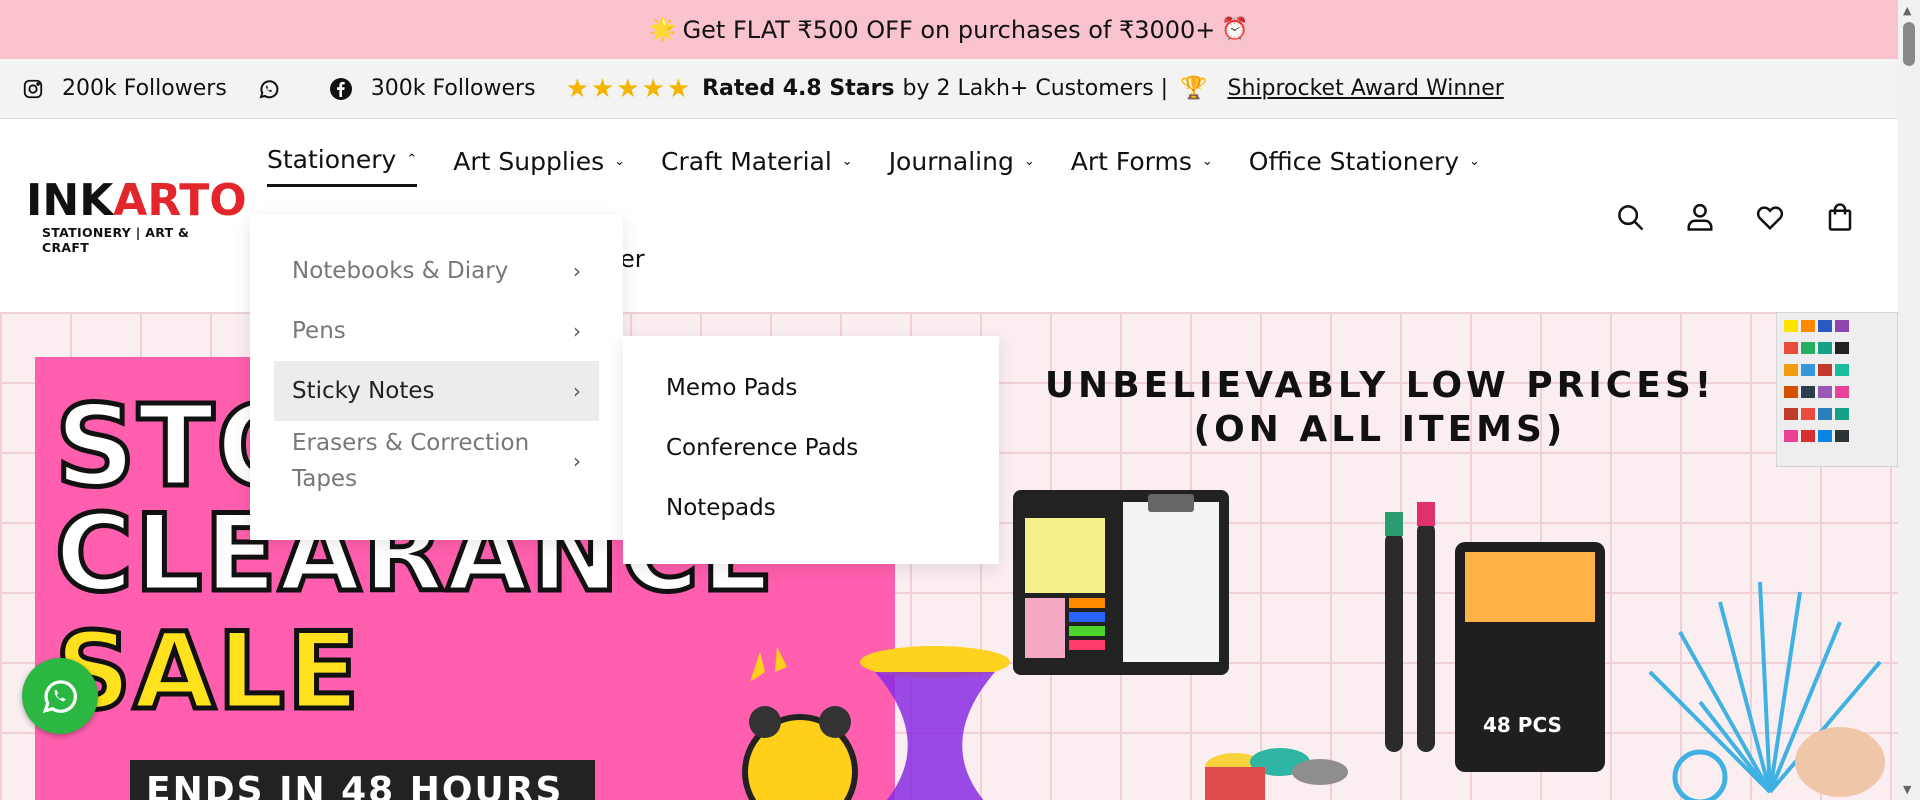 The image size is (1920, 800). Describe the element at coordinates (1907, 10) in the screenshot. I see `scroll-up-arrow-icon: ▲` at that location.